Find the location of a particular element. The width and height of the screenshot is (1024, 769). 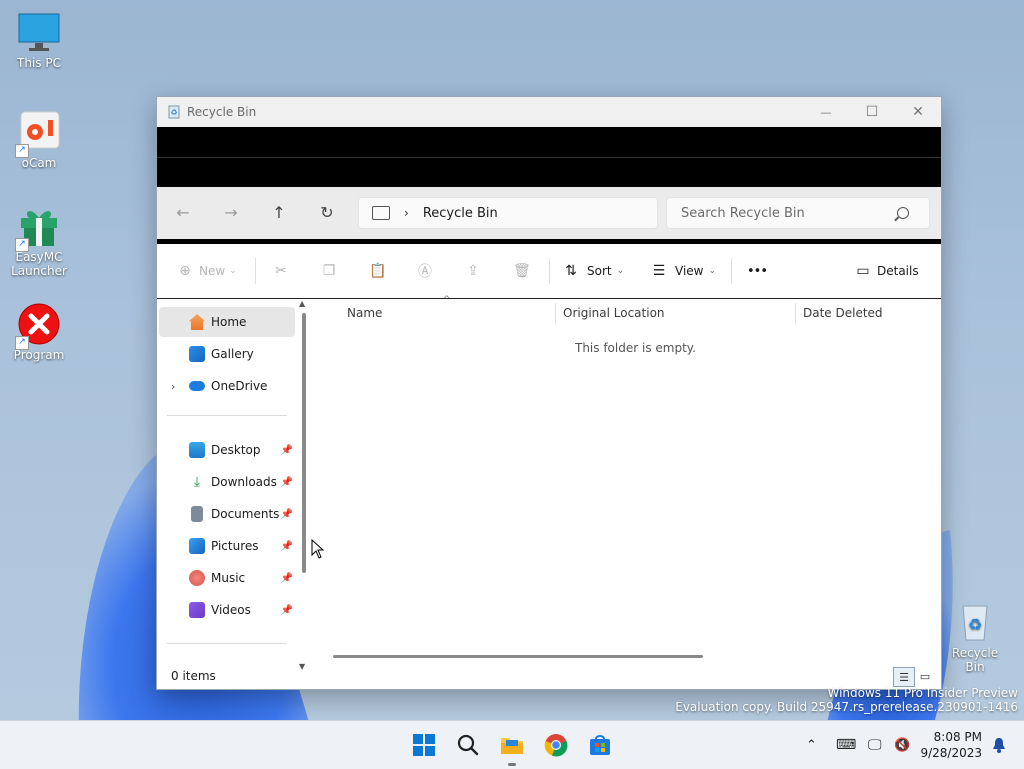

refresh-button: ↻ is located at coordinates (327, 213).